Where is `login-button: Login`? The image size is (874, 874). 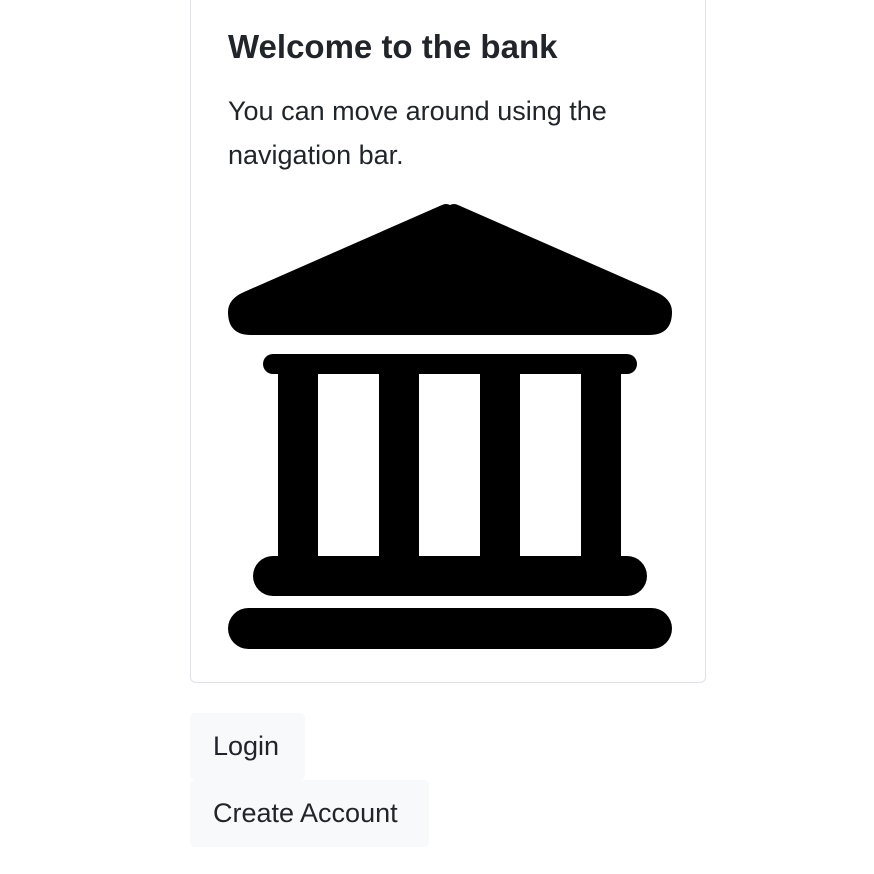
login-button: Login is located at coordinates (247, 746).